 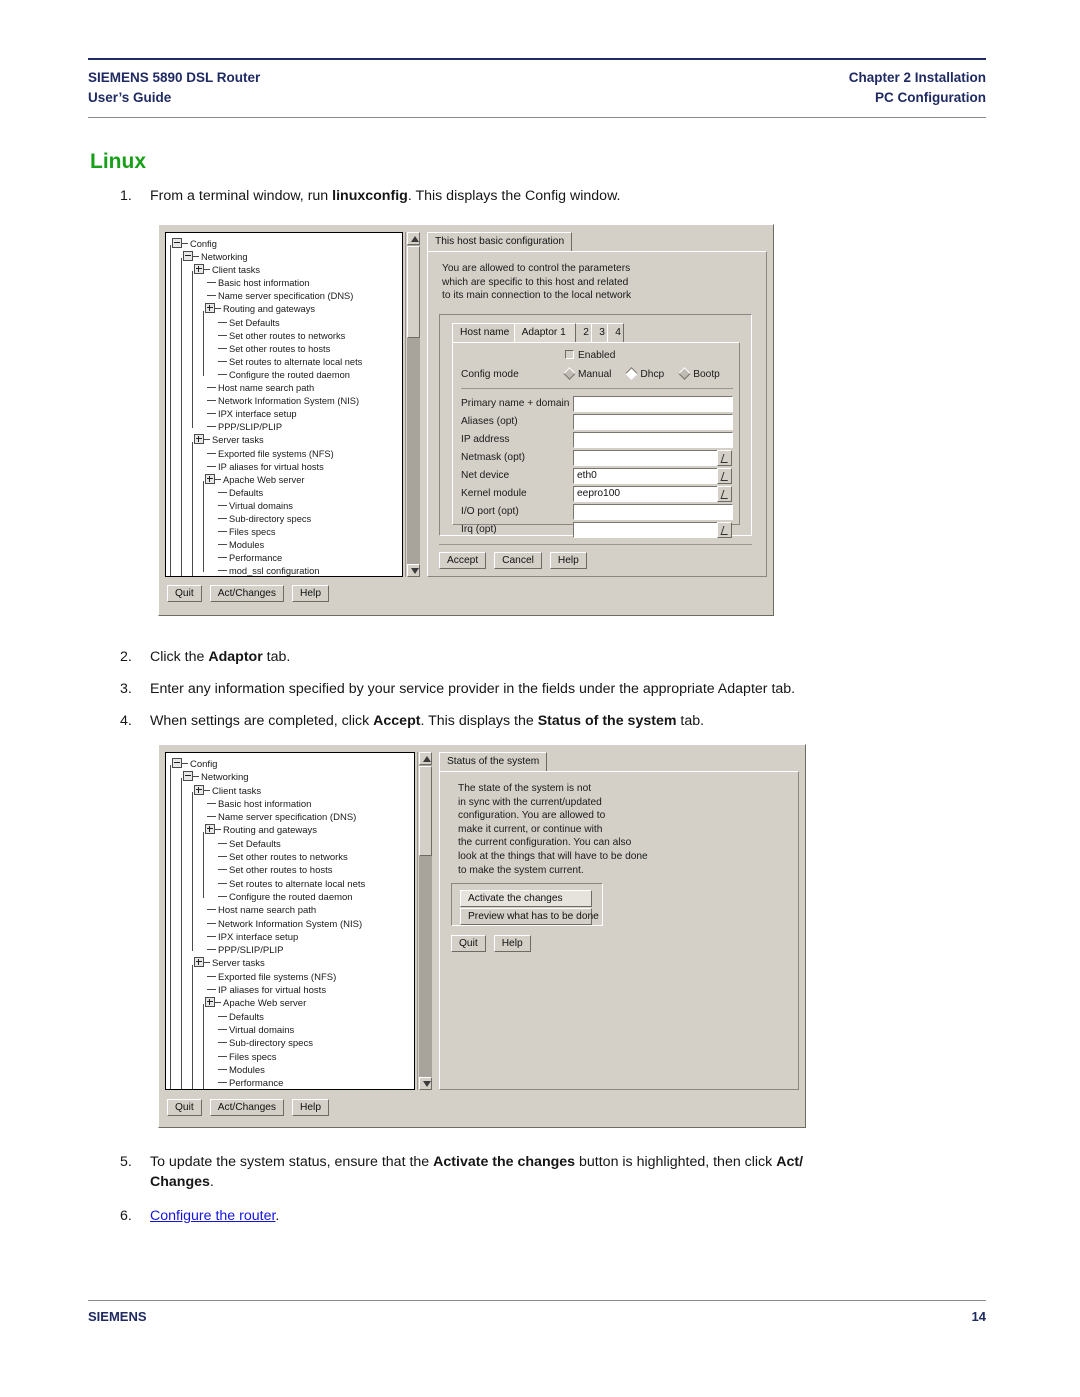 I want to click on tree-item: IP aliases for virtual hosts, so click(x=287, y=467).